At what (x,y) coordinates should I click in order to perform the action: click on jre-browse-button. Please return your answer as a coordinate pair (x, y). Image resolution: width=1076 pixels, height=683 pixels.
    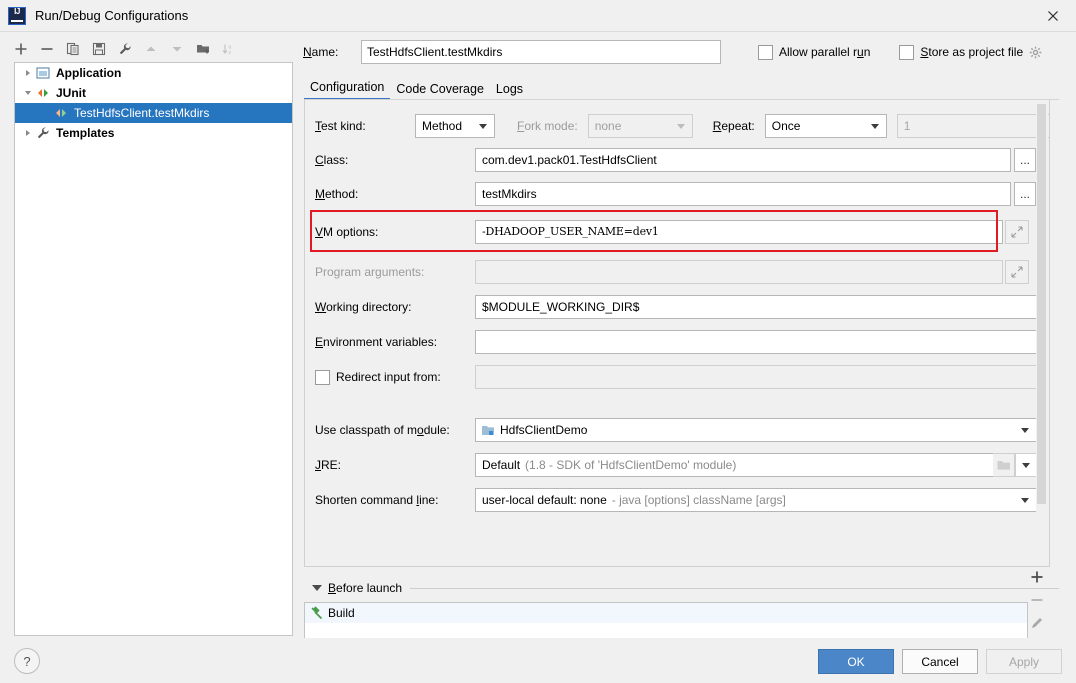
    Looking at the image, I should click on (1004, 465).